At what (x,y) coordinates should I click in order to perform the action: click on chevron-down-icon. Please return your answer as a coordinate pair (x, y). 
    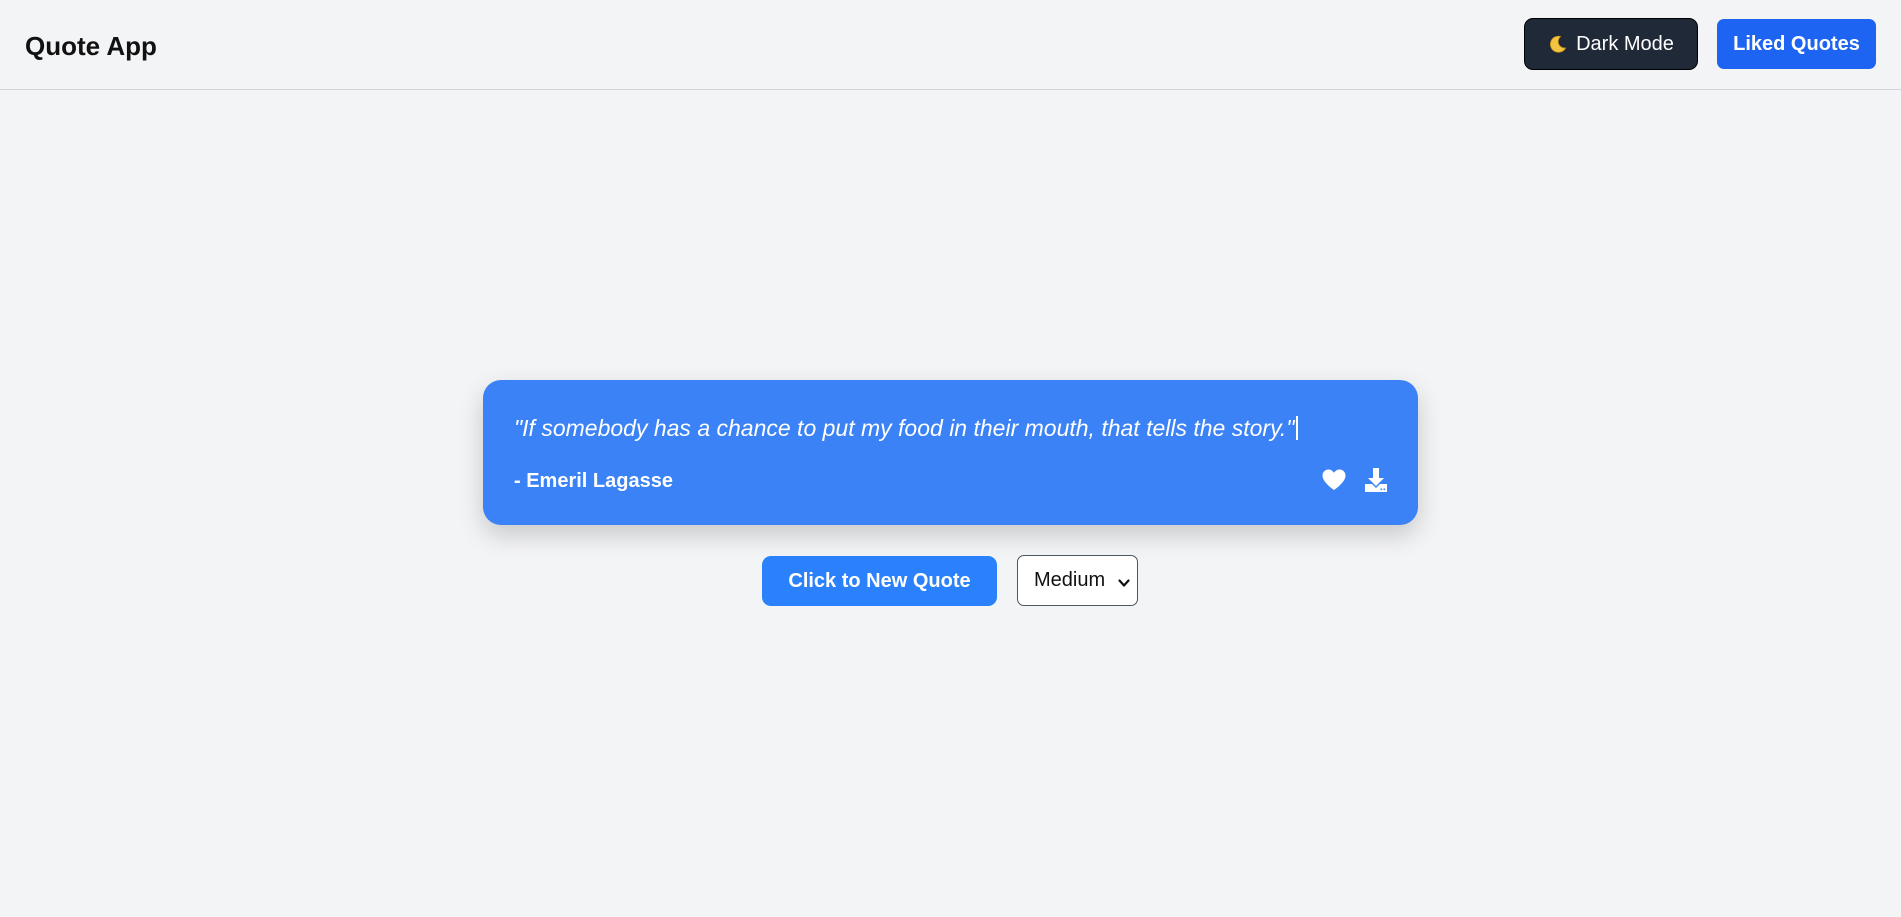
    Looking at the image, I should click on (1124, 580).